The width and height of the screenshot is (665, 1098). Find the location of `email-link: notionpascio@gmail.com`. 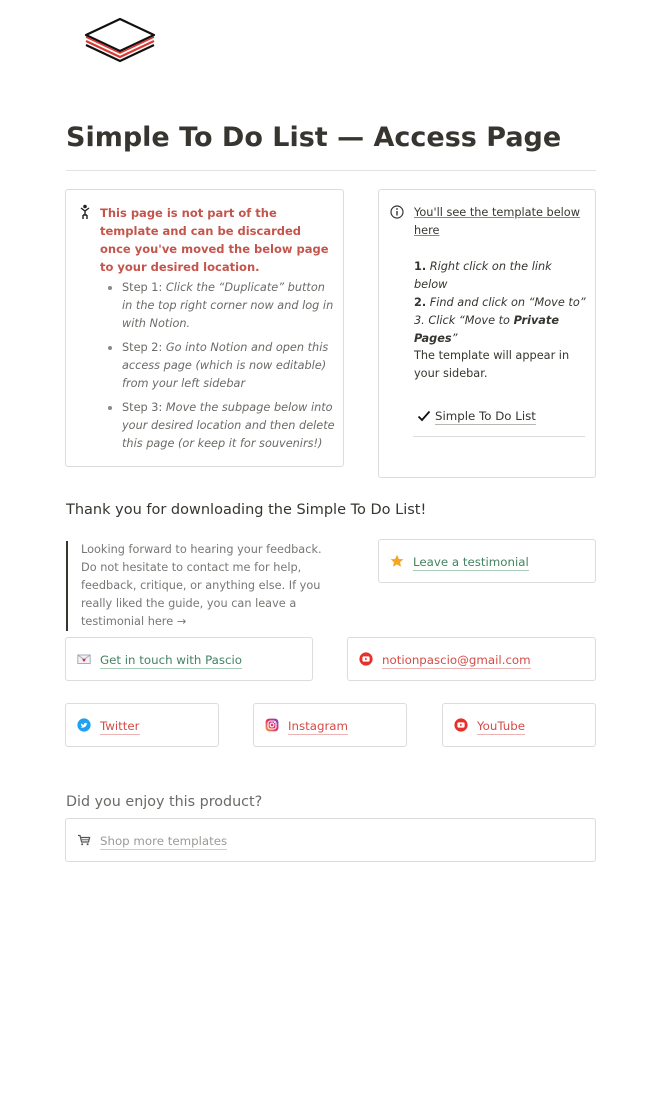

email-link: notionpascio@gmail.com is located at coordinates (471, 659).